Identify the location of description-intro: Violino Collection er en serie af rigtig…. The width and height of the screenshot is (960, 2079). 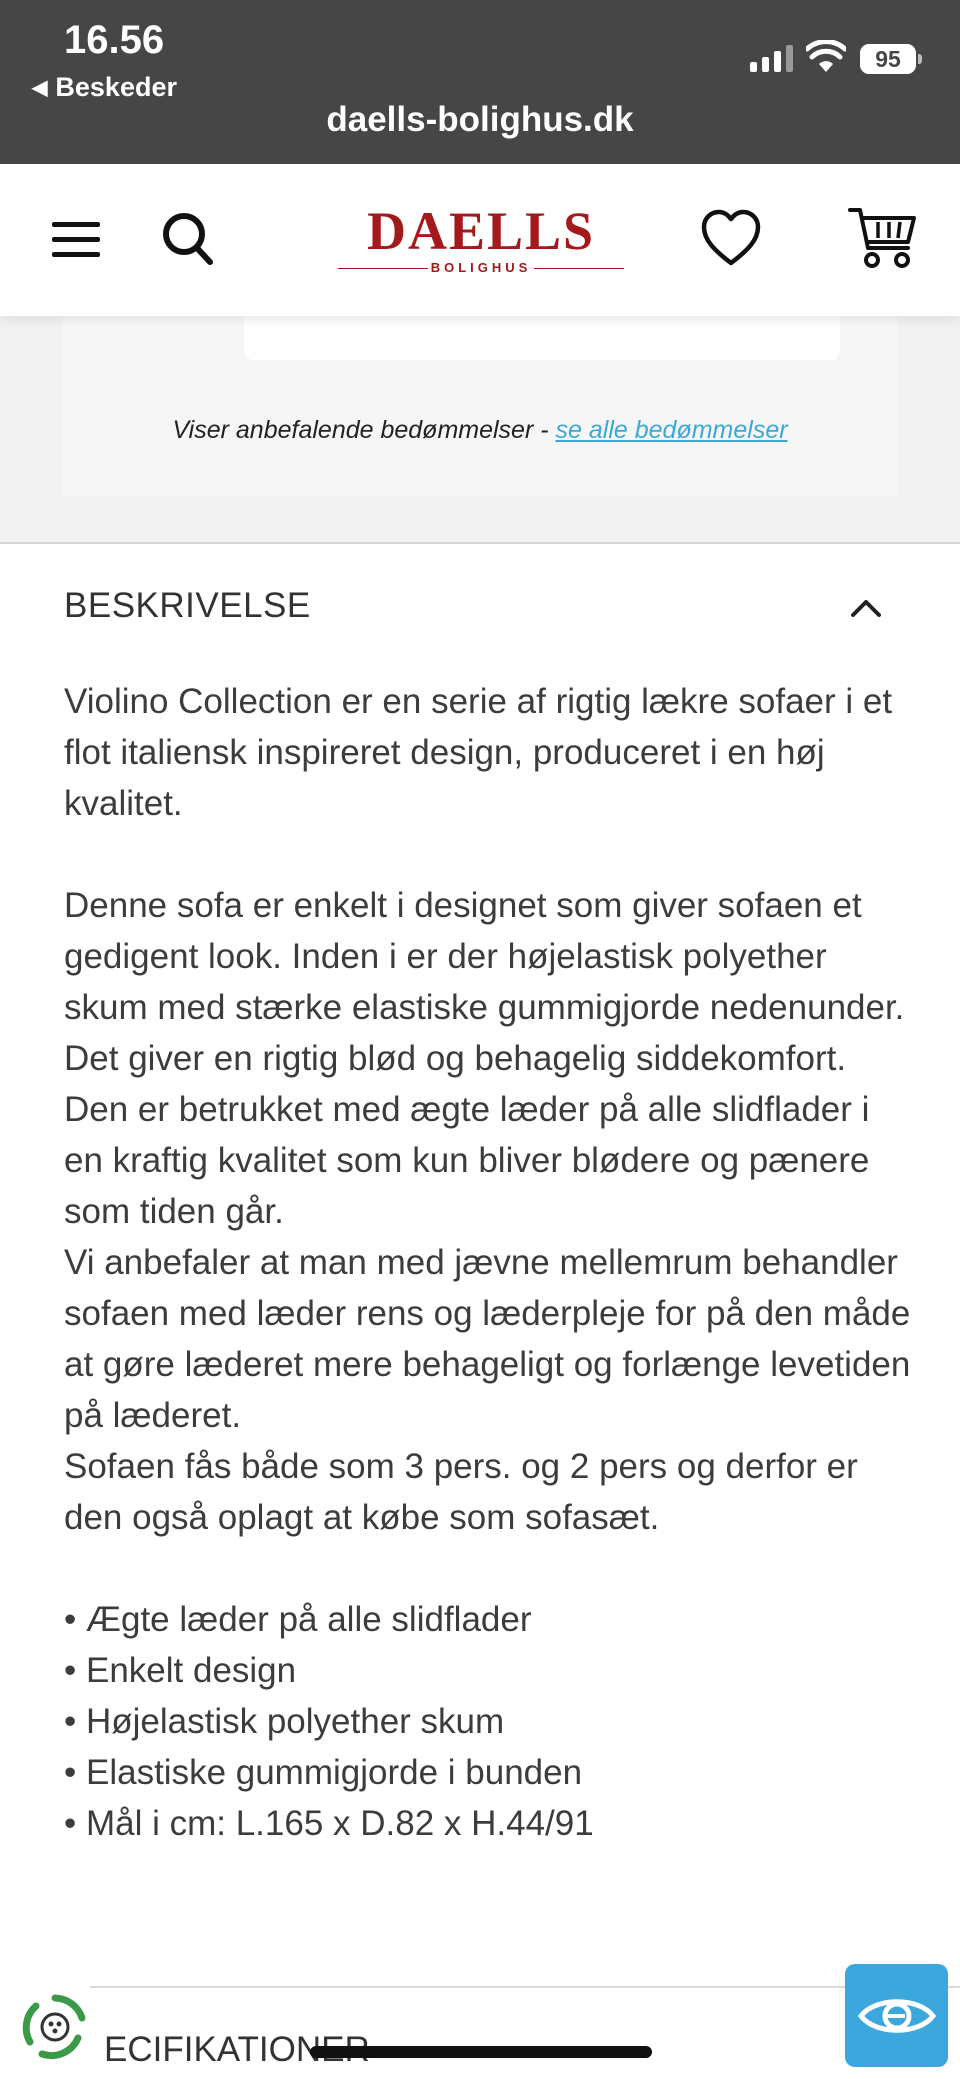
(478, 752).